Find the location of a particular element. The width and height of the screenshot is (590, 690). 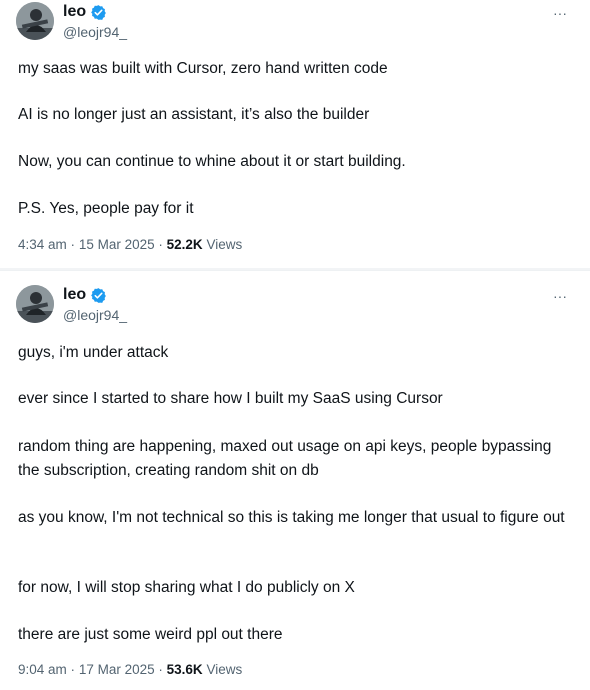

tweet-text-line: there are just some weird ppl out there is located at coordinates (150, 634).